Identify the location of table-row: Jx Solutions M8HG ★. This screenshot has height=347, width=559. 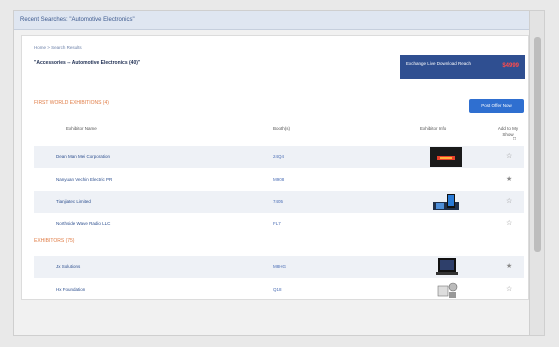
(279, 267).